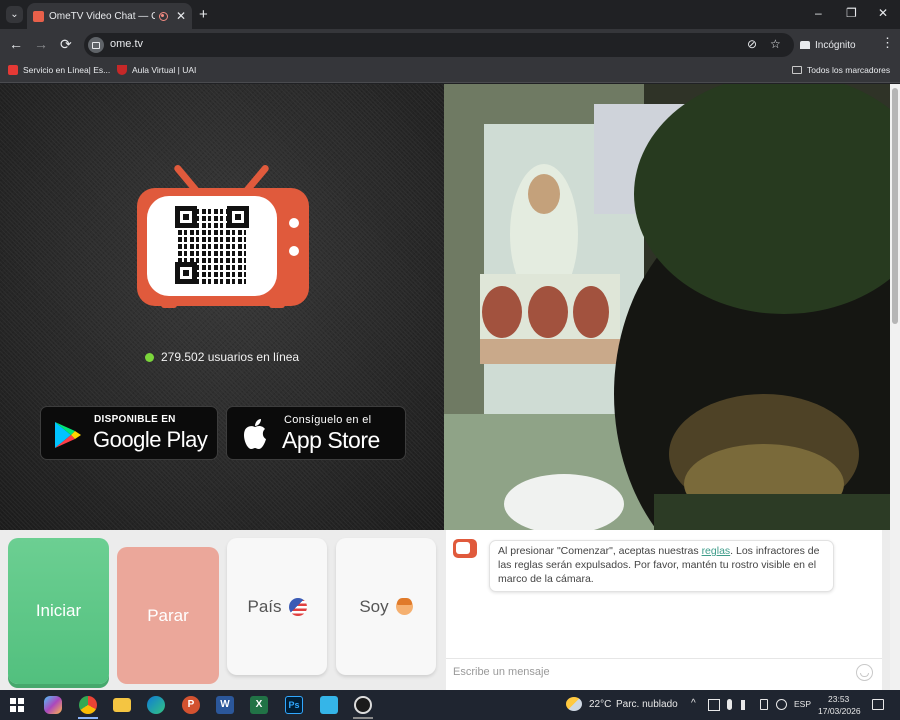  What do you see at coordinates (16, 44) in the screenshot?
I see `back-button: ←` at bounding box center [16, 44].